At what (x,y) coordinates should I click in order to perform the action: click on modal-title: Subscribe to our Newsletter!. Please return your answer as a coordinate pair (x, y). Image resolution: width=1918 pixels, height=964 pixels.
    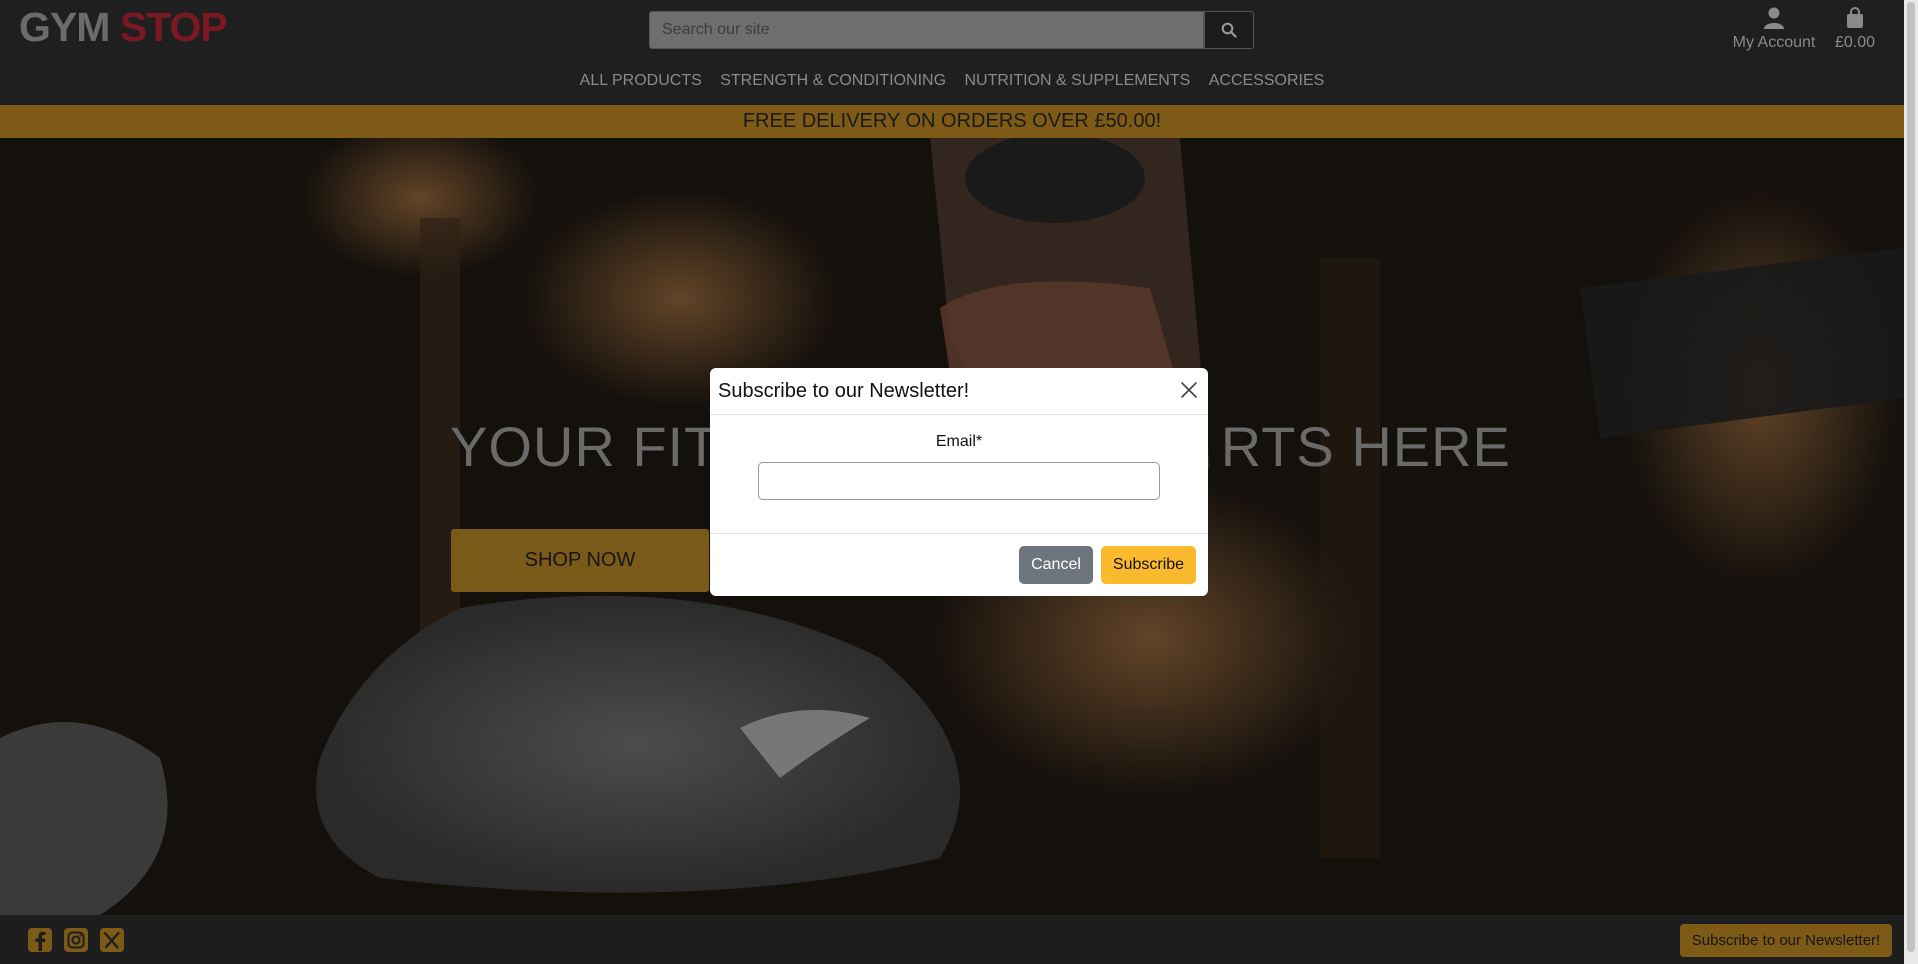
    Looking at the image, I should click on (844, 391).